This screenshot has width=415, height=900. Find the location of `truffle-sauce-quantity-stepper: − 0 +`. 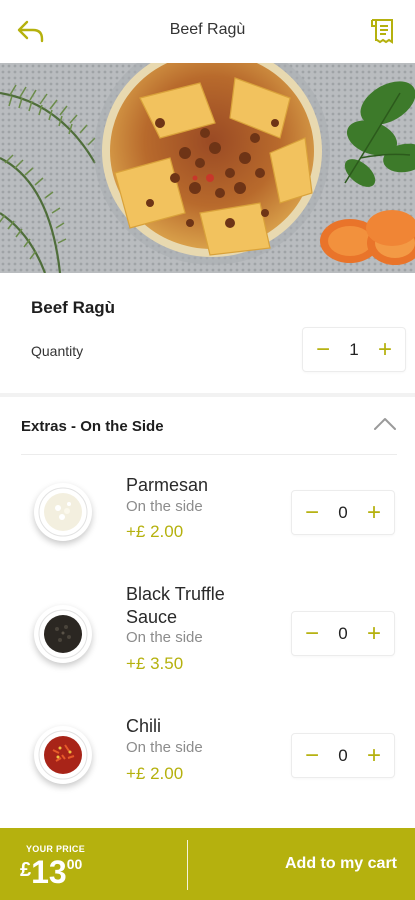

truffle-sauce-quantity-stepper: − 0 + is located at coordinates (343, 633).